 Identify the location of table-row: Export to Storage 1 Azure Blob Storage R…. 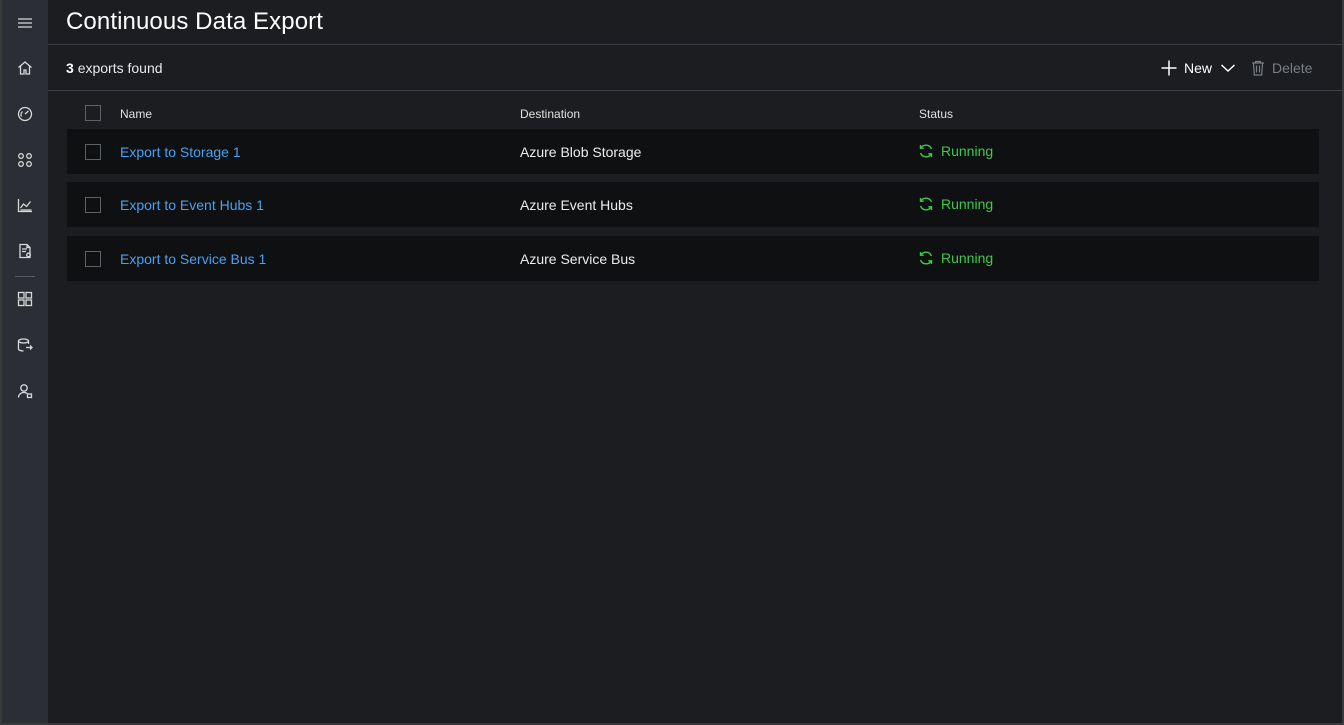
(693, 151).